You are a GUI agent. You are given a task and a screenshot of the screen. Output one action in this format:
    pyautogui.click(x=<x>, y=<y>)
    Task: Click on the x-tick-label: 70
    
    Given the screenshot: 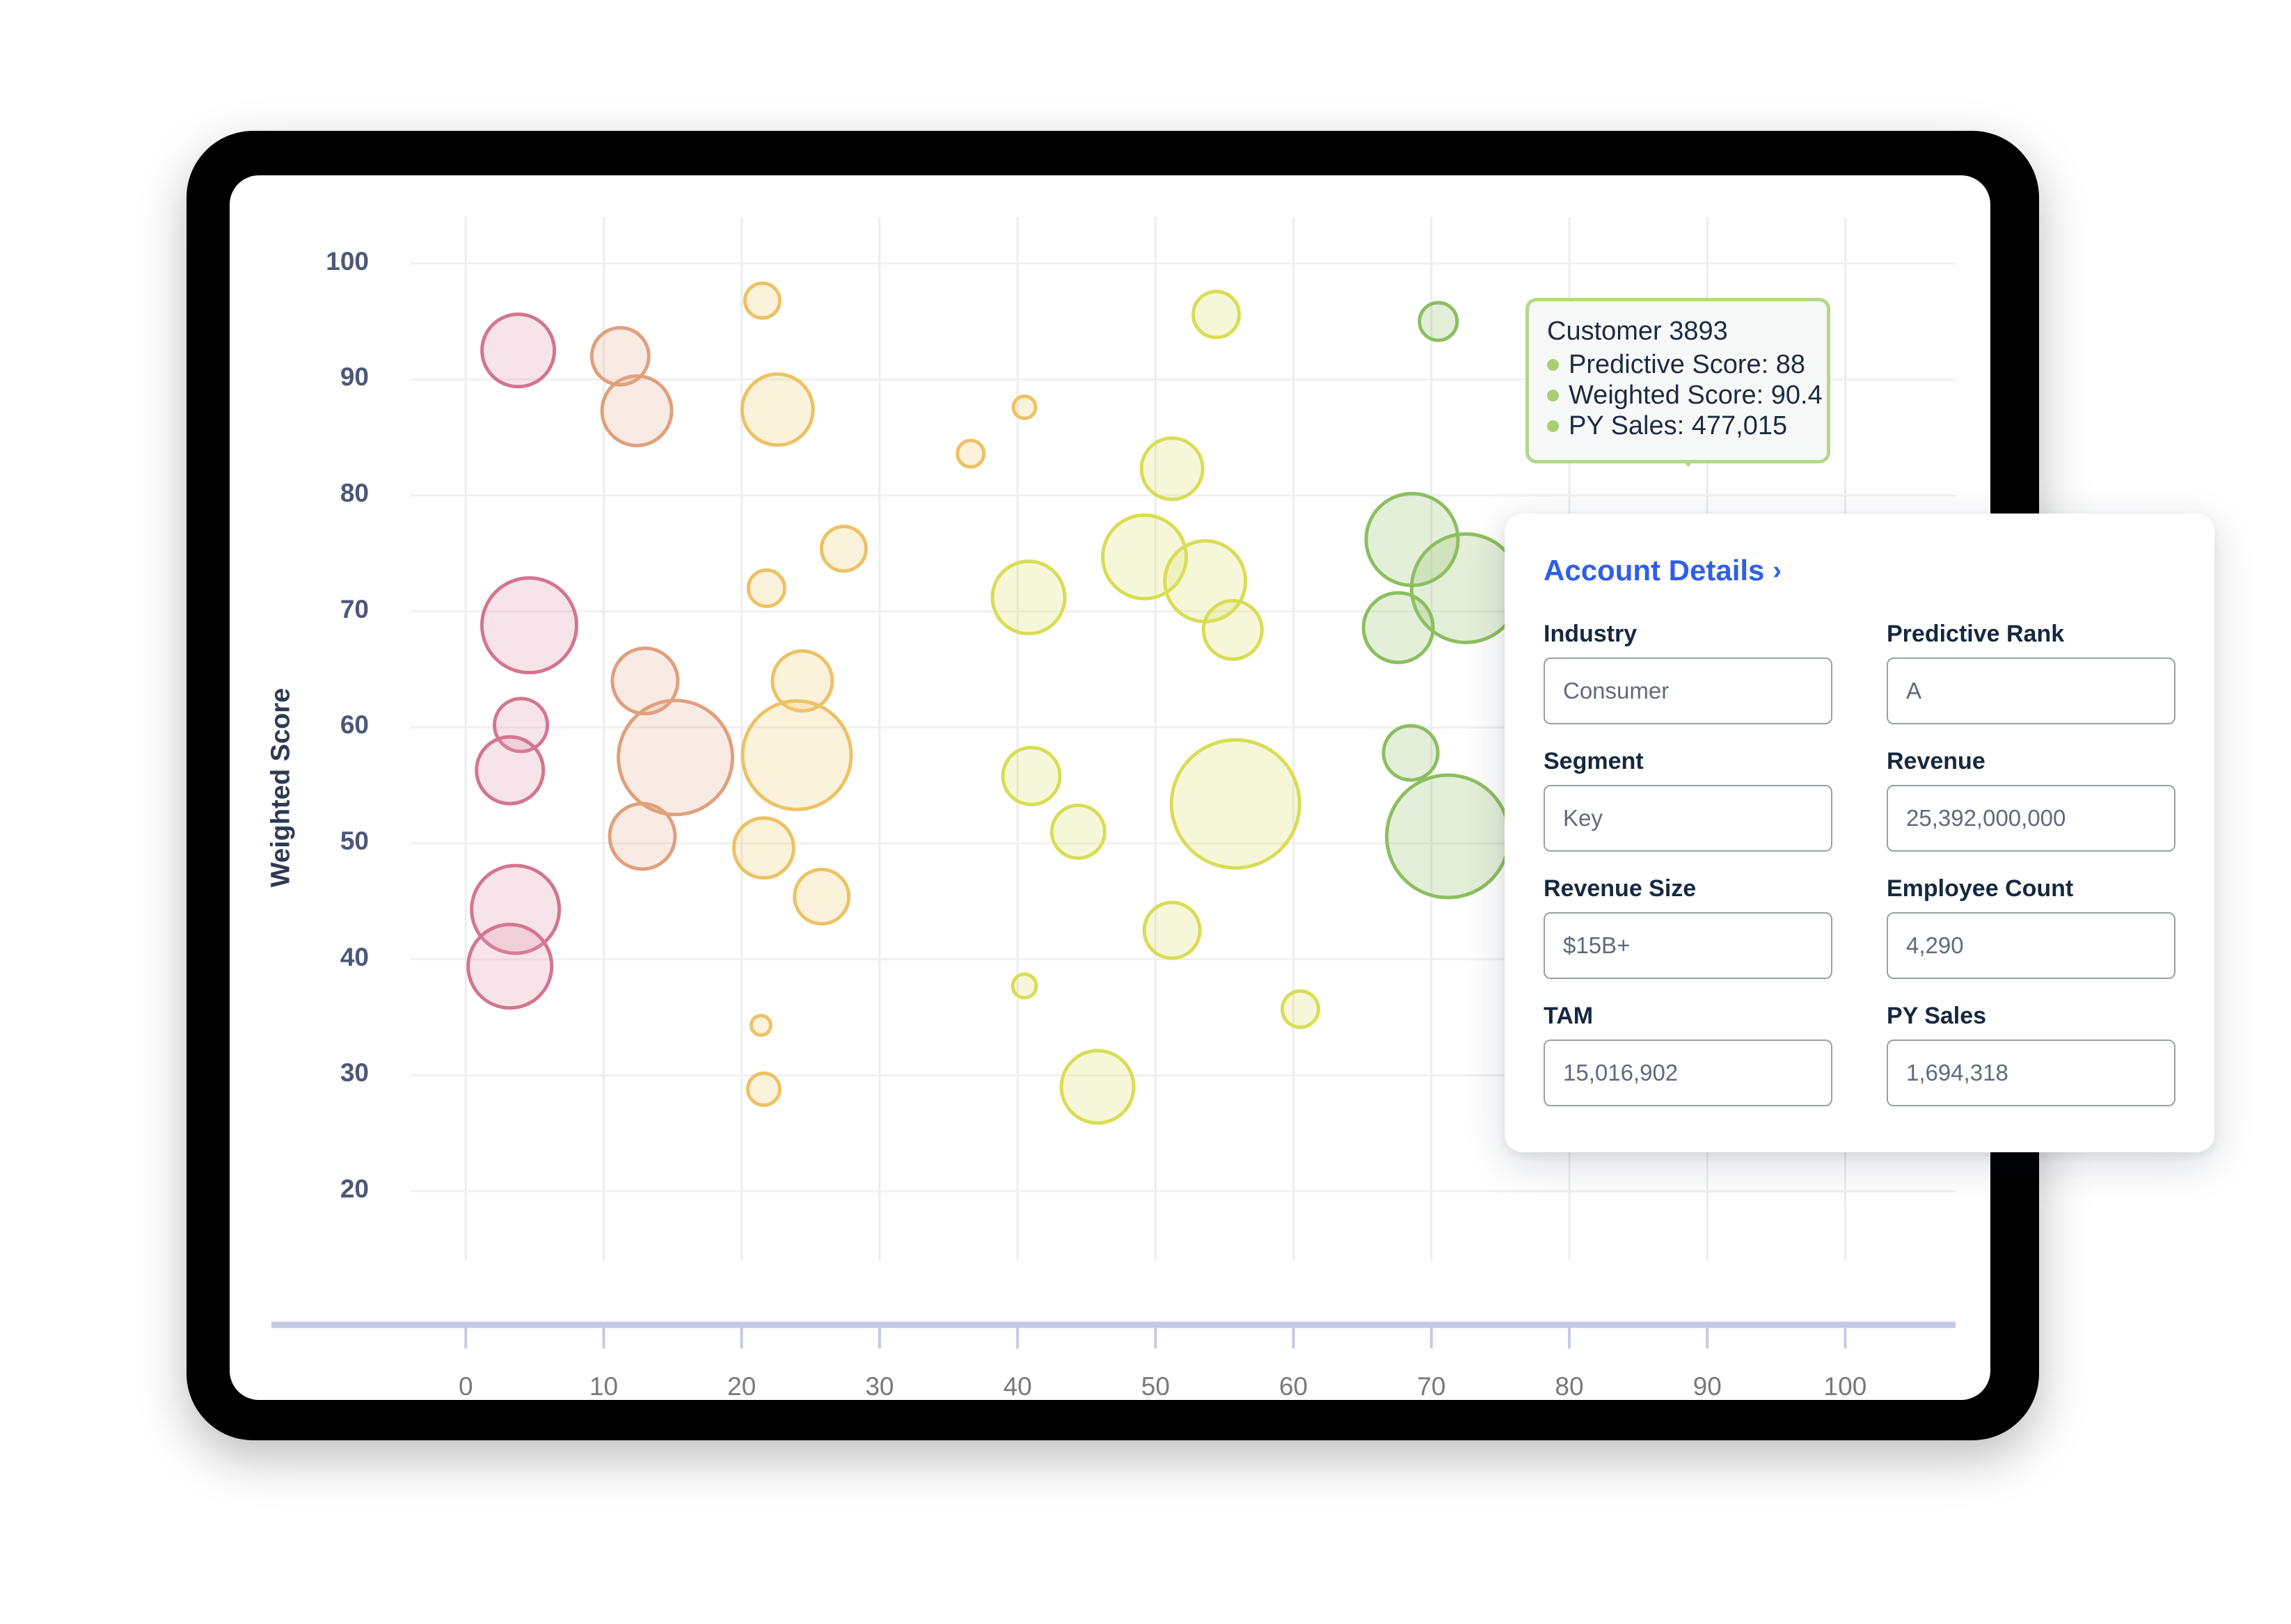 What is the action you would take?
    pyautogui.click(x=1431, y=1386)
    